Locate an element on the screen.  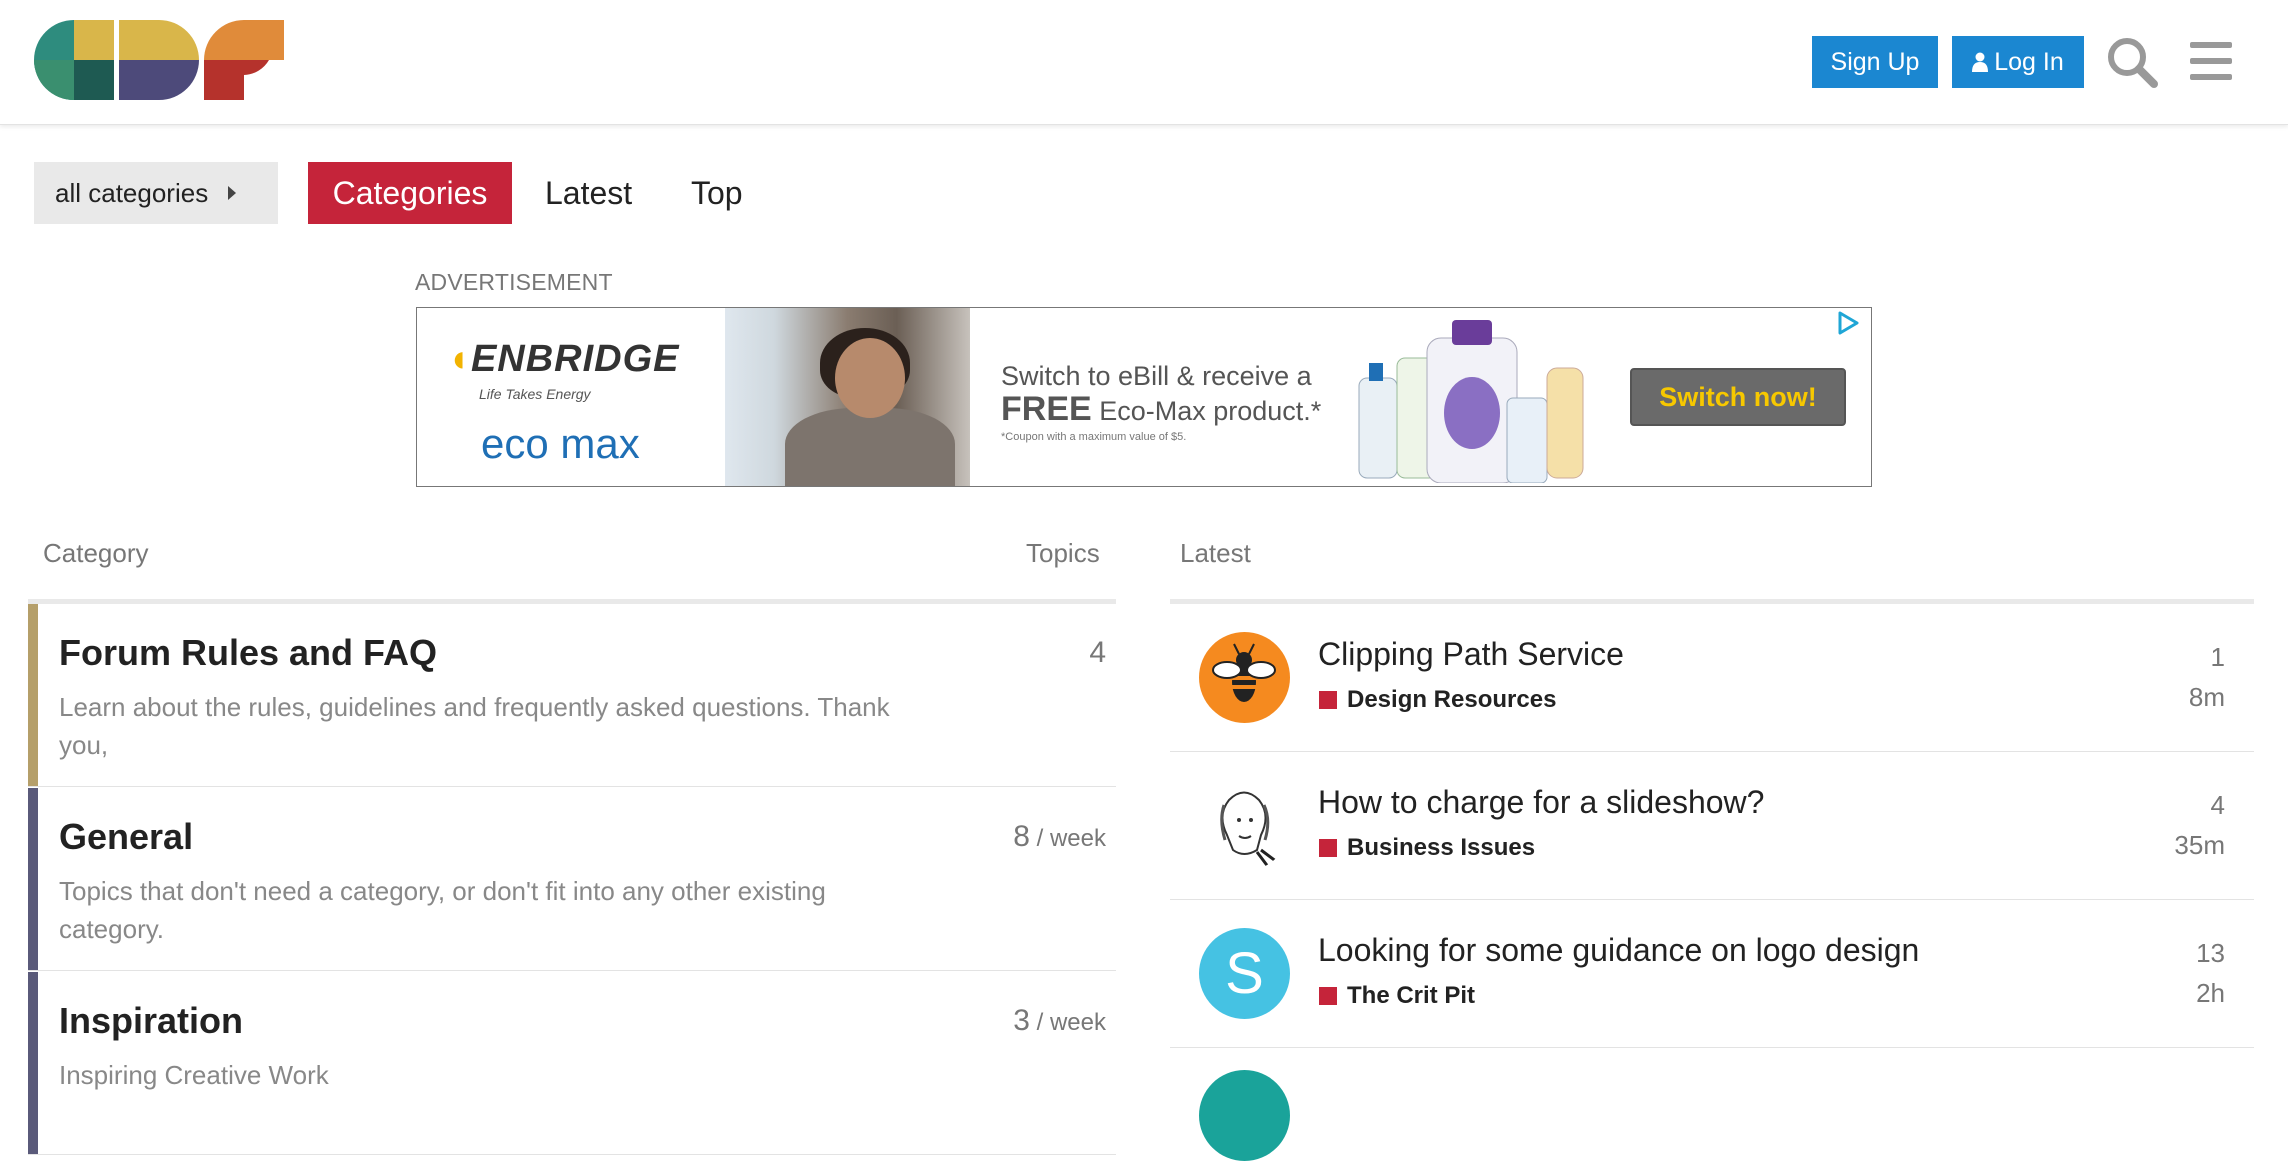
topic-title: Clipping Path Service is located at coordinates (1471, 654).